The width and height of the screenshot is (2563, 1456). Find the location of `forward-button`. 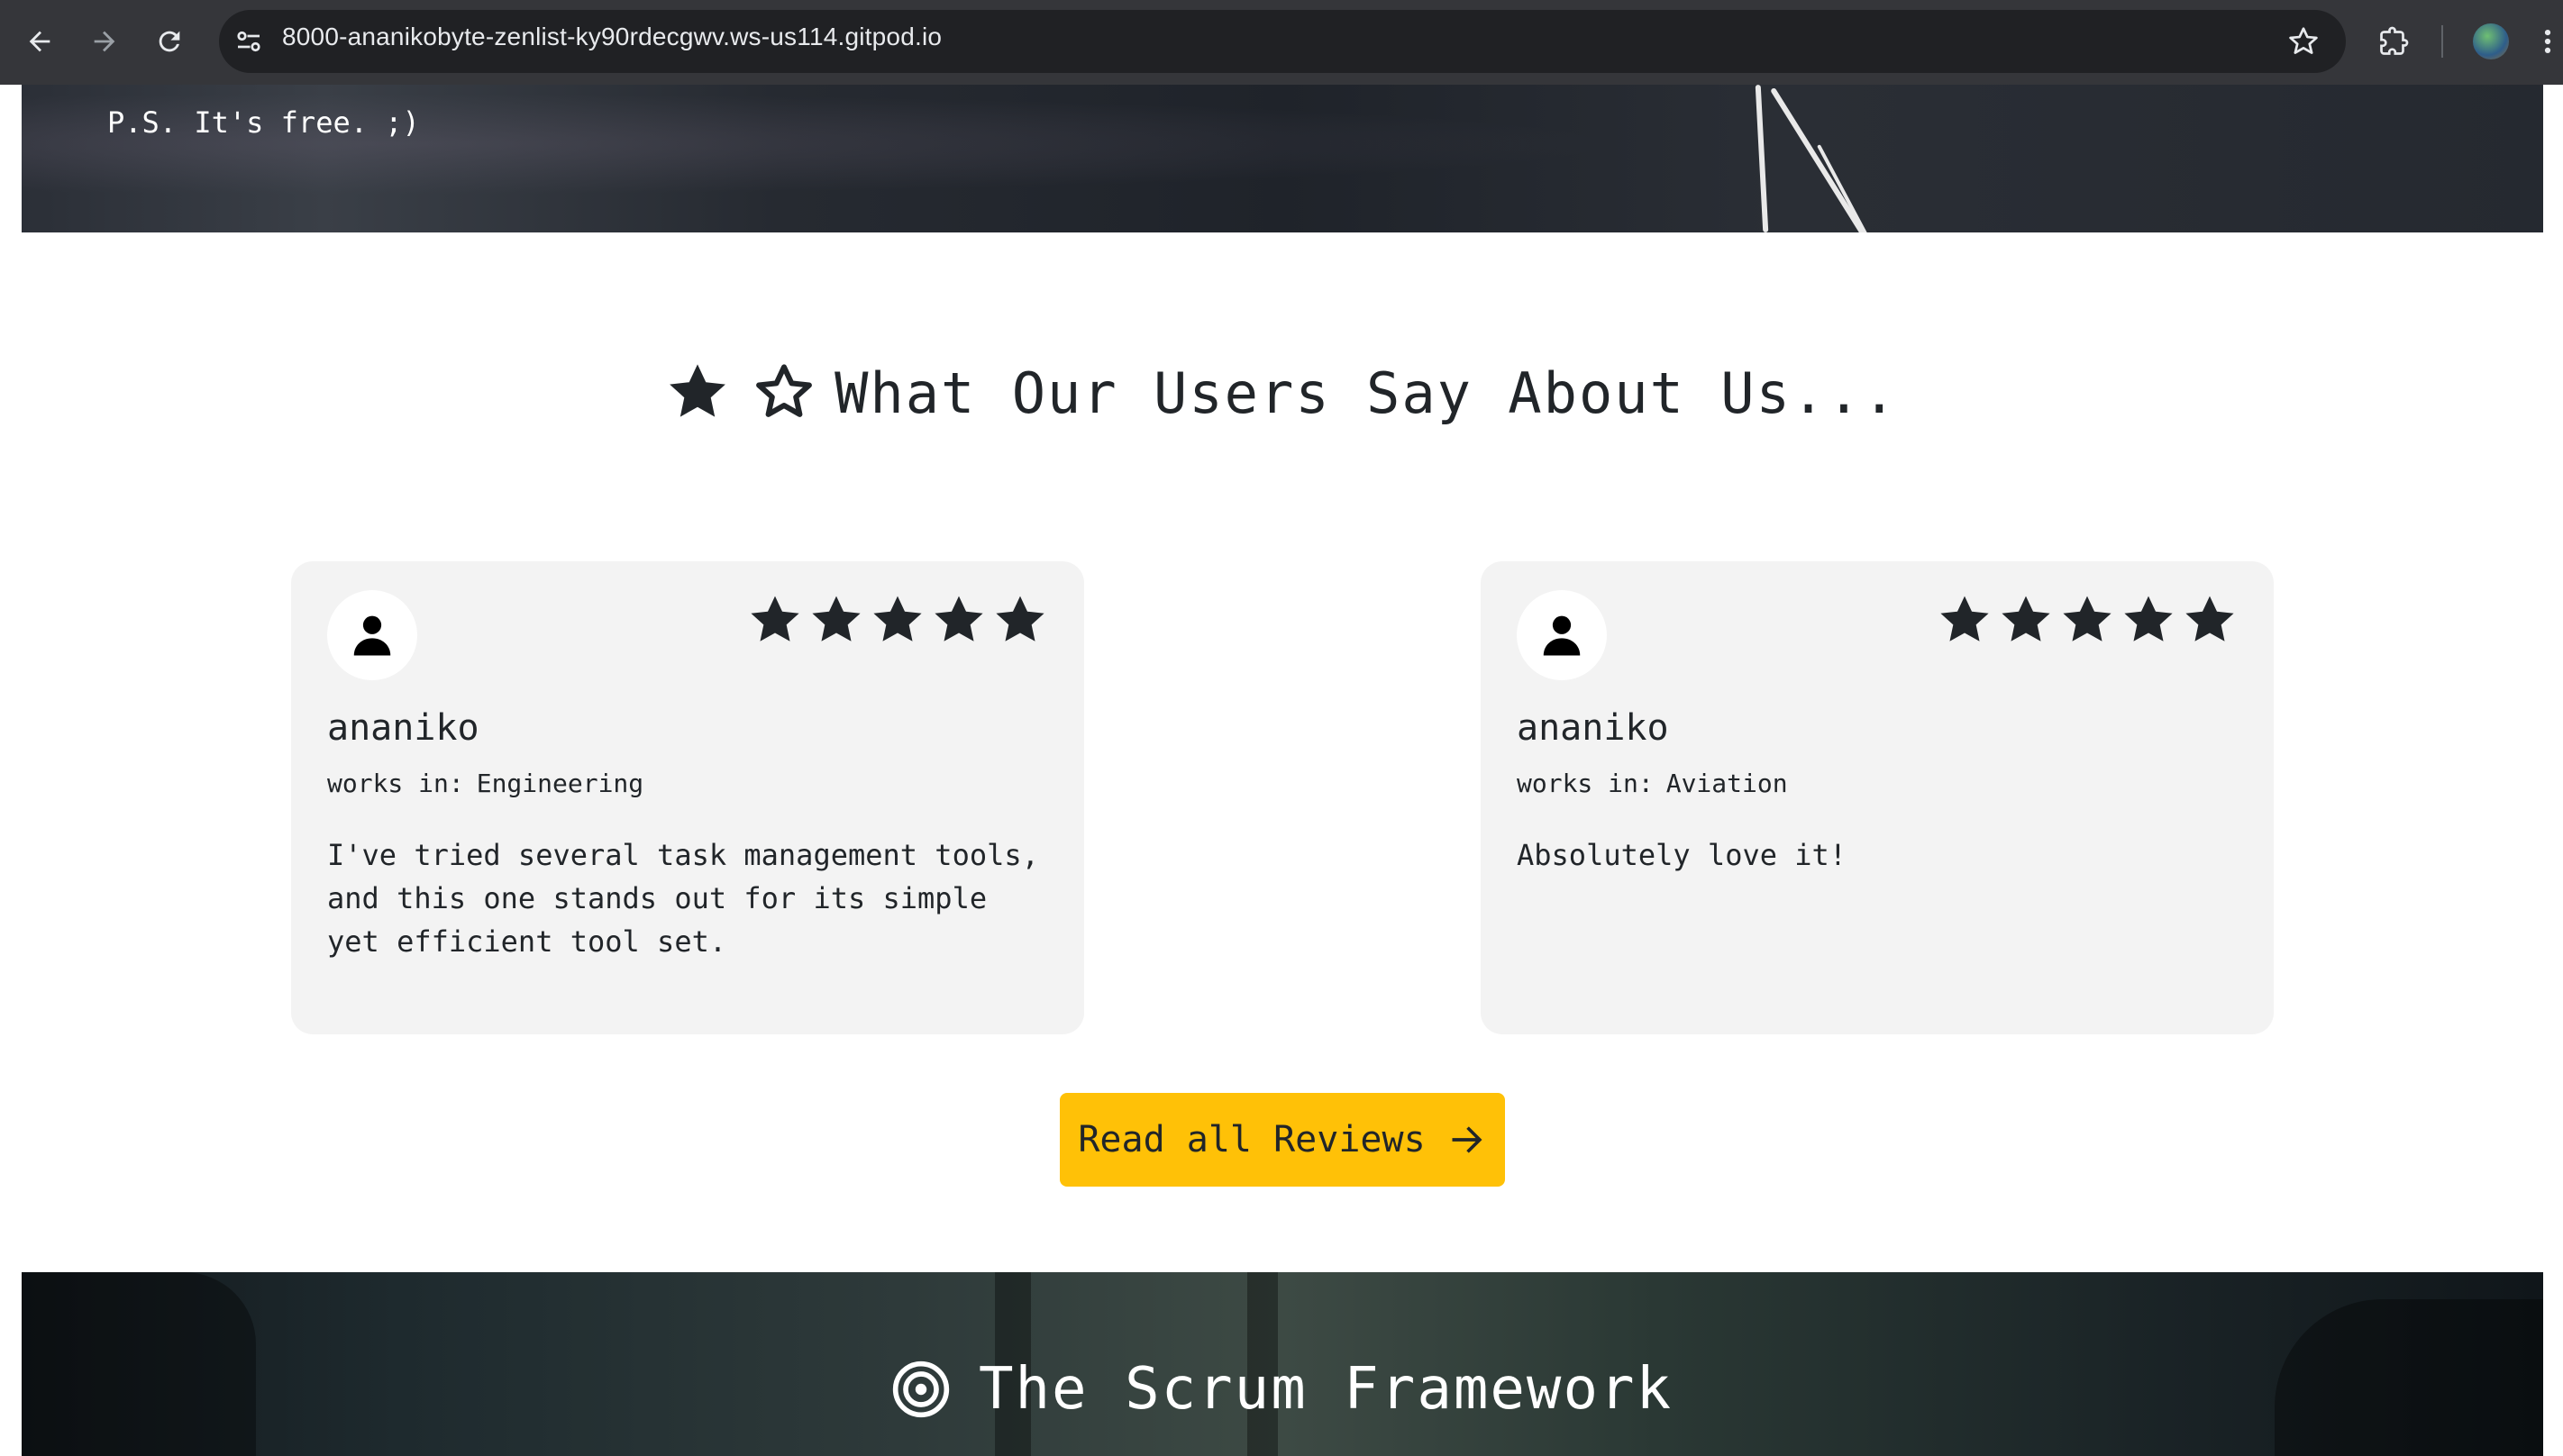

forward-button is located at coordinates (104, 41).